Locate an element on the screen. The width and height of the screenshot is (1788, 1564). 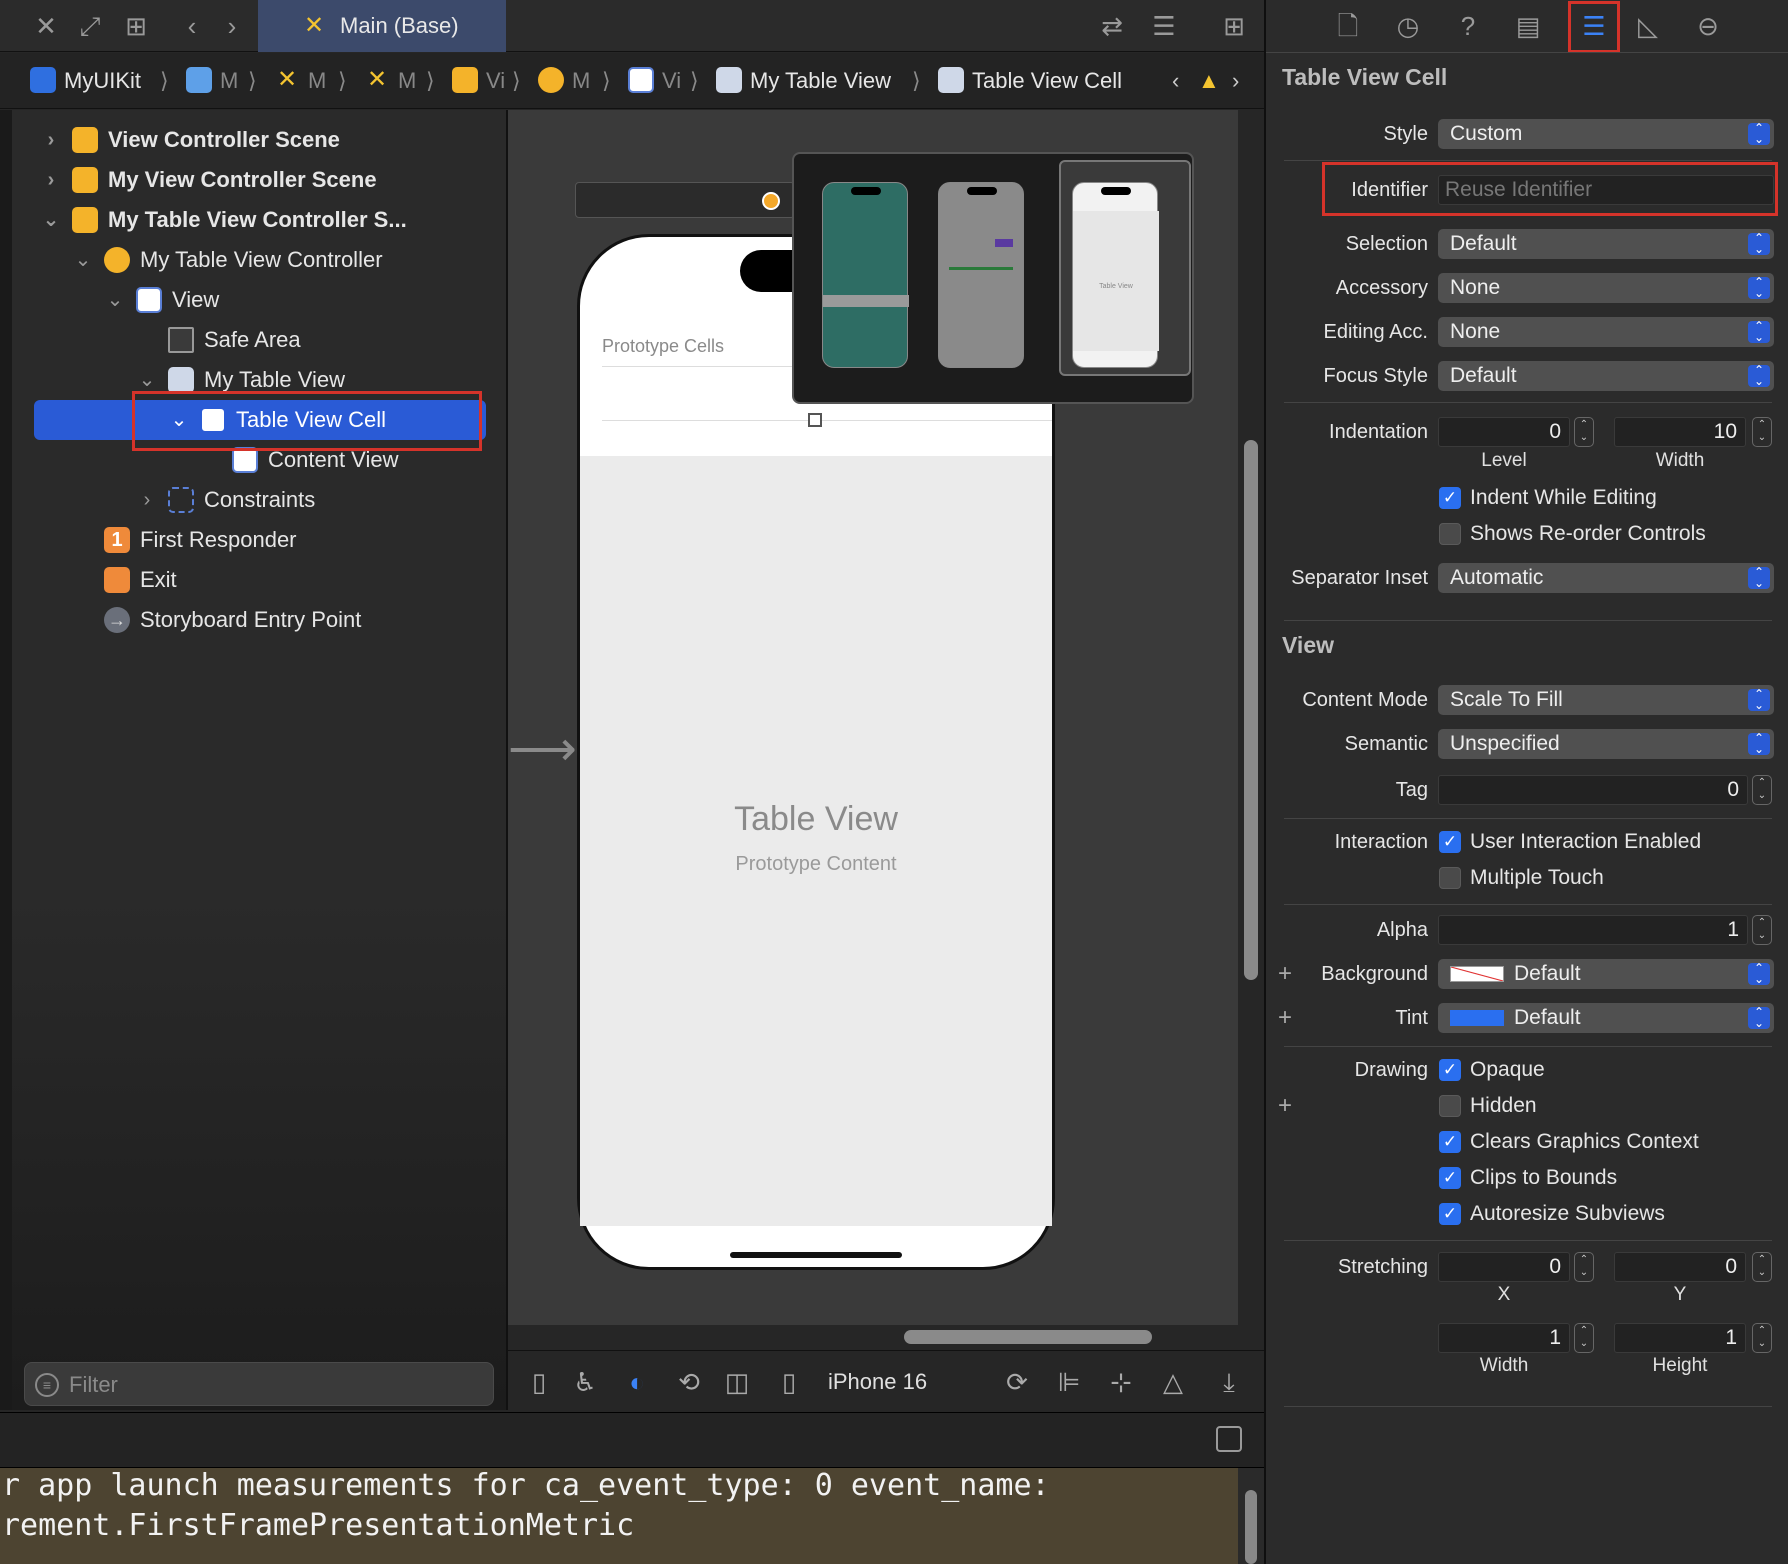
indent-width-stepper: ⌃ ⌄ is located at coordinates (1762, 432).